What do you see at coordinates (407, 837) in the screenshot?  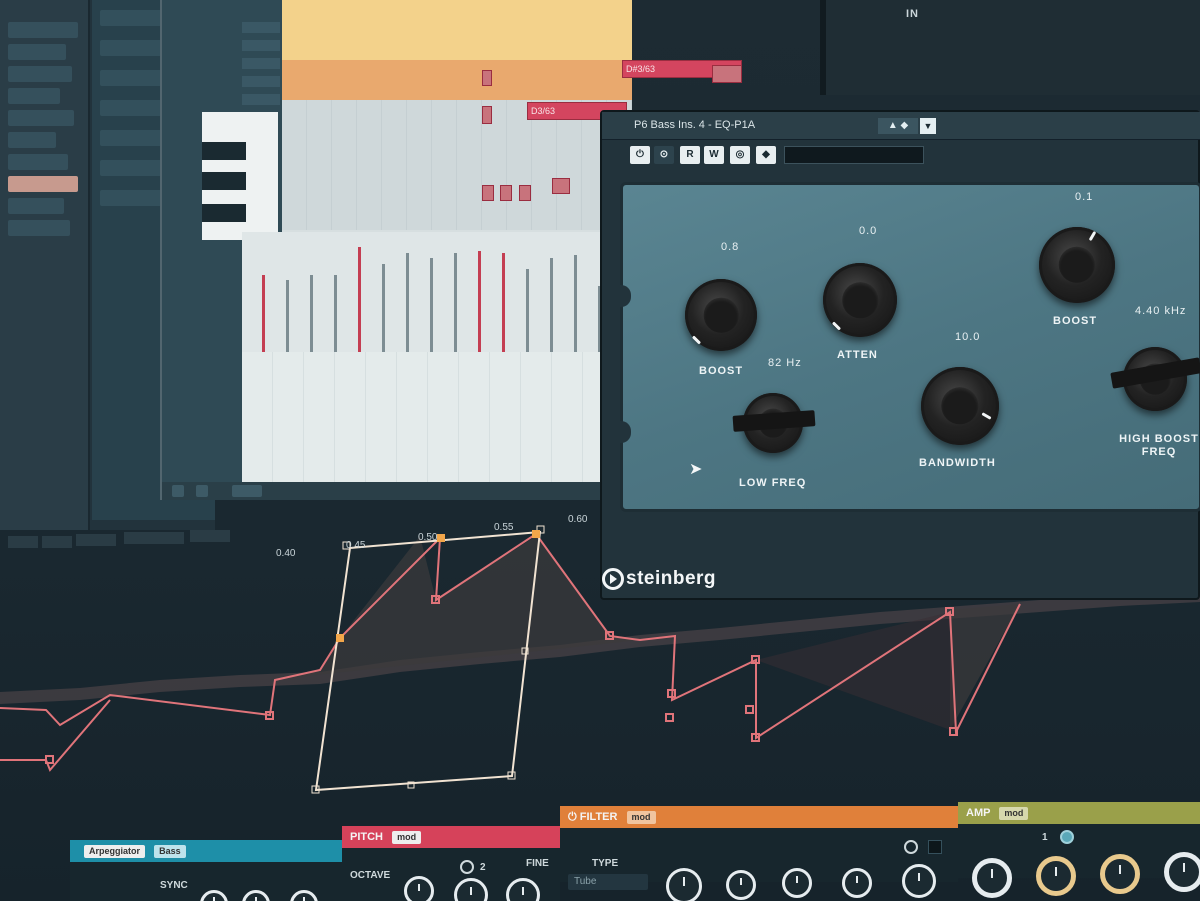 I see `pitch-chip: mod` at bounding box center [407, 837].